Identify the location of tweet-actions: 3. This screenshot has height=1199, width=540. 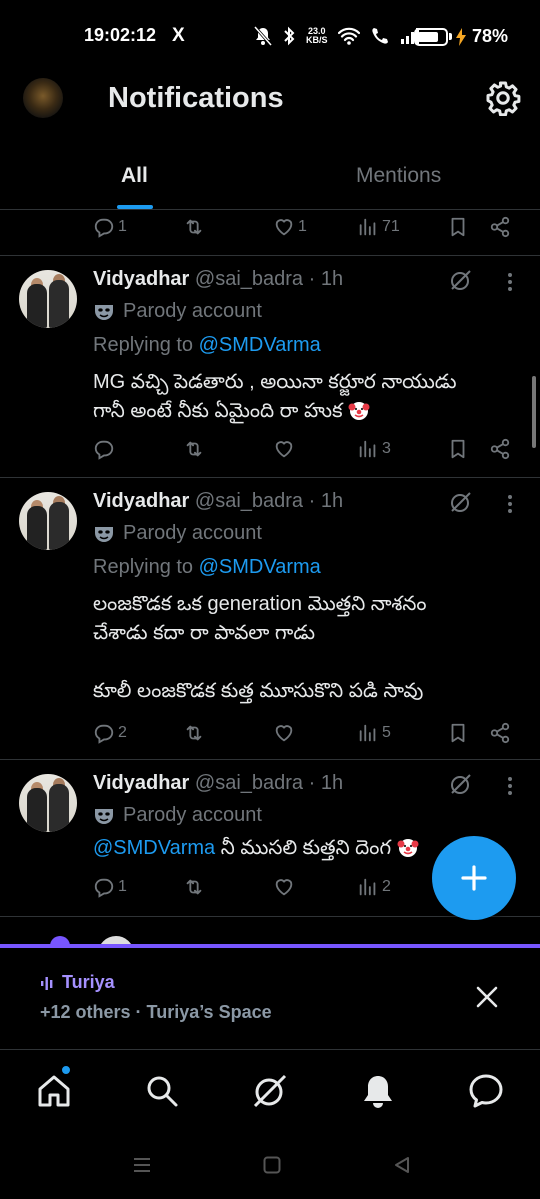
(308, 451).